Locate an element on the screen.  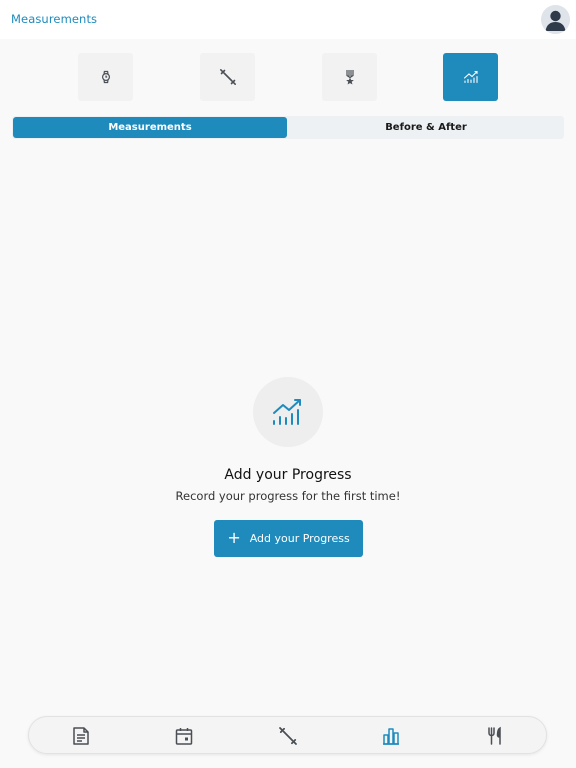
nav-item-stats is located at coordinates (391, 736).